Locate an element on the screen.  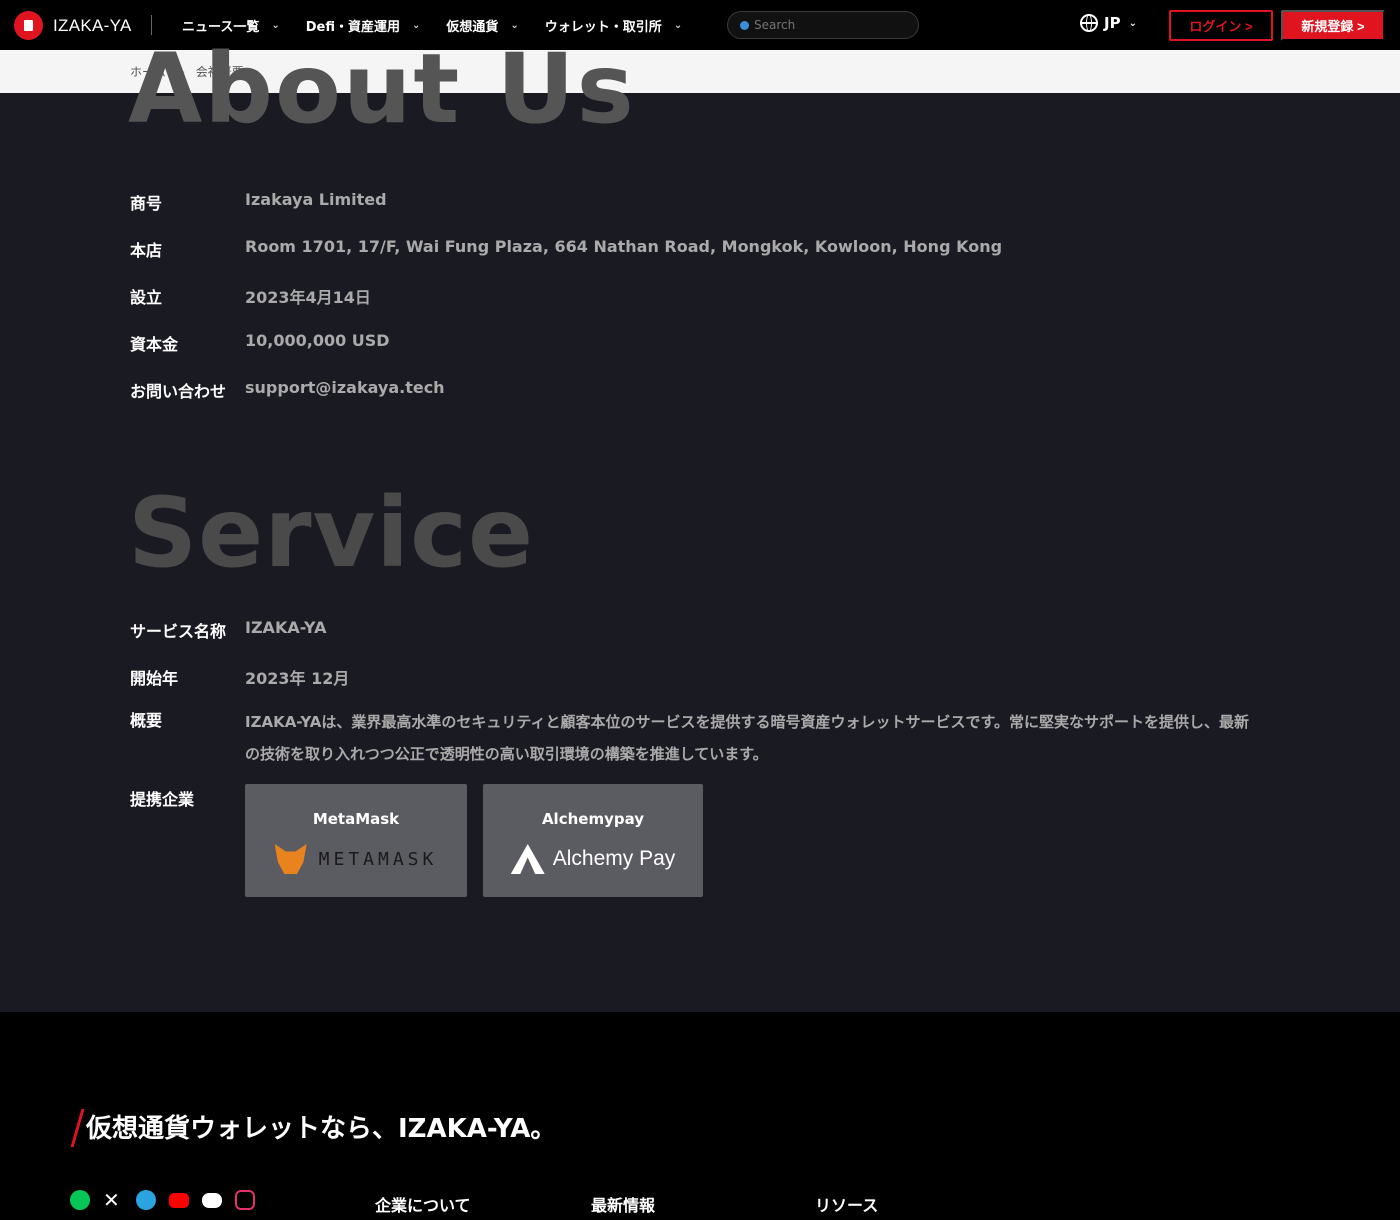
info-row-contact: お問い合わせ support@izakaya.tech is located at coordinates (287, 390).